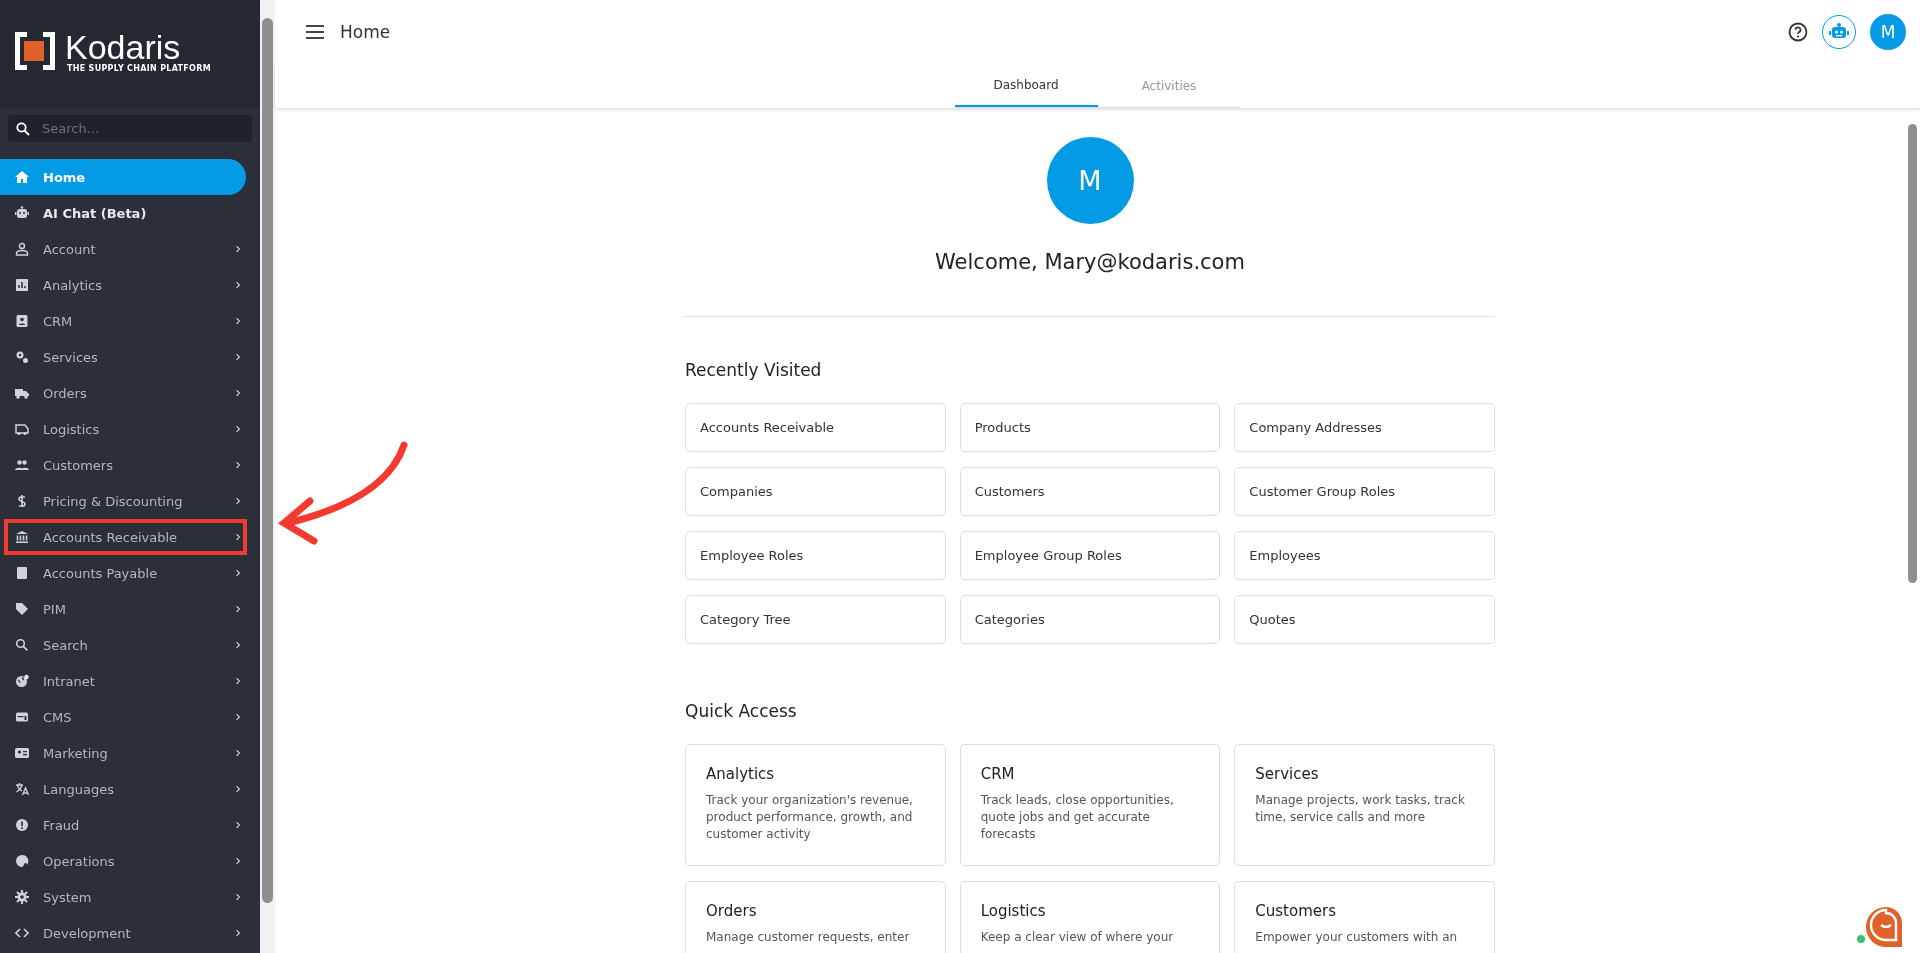 This screenshot has height=953, width=1920. What do you see at coordinates (22, 897) in the screenshot?
I see `settings-icon` at bounding box center [22, 897].